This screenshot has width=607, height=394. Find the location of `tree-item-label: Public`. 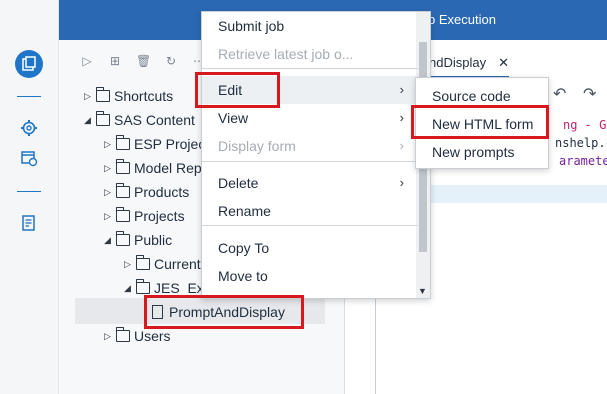

tree-item-label: Public is located at coordinates (153, 240).